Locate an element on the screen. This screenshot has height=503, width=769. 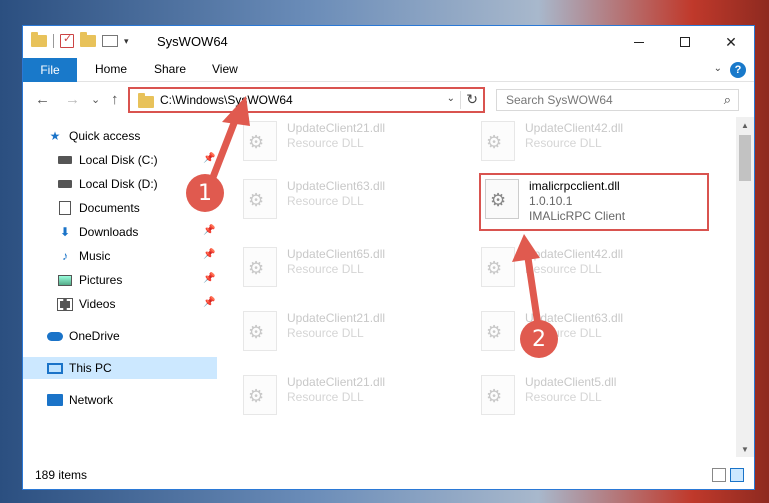
step-1-badge: 1 is located at coordinates (205, 193).